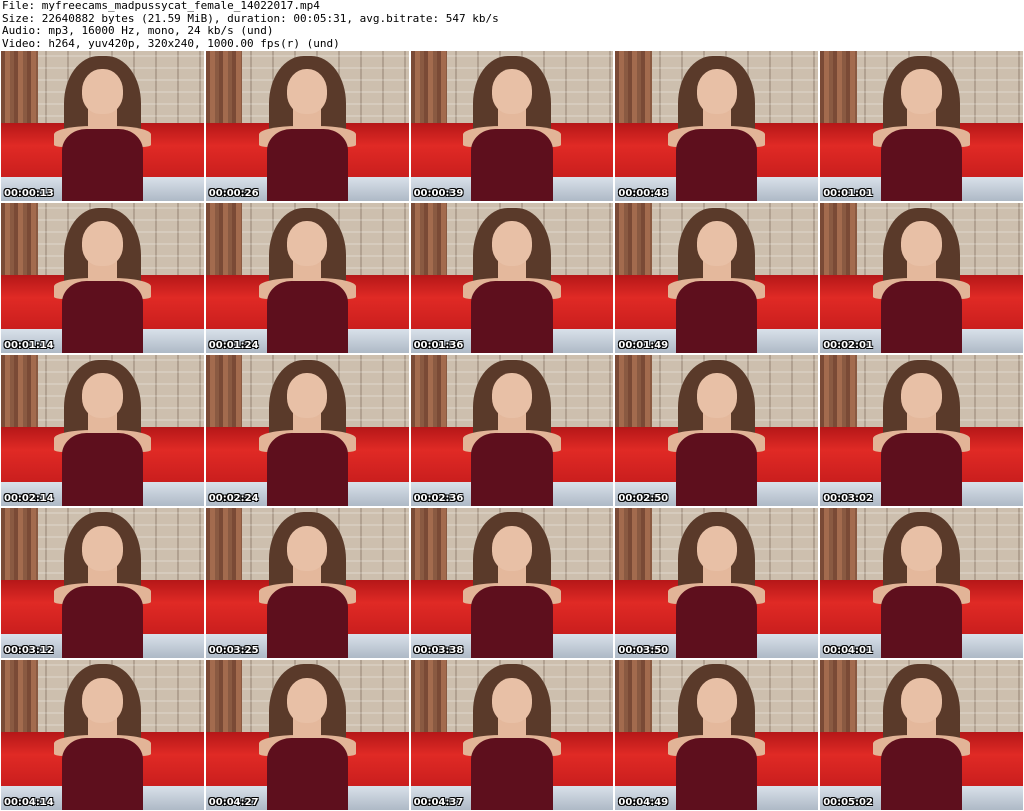 This screenshot has height=811, width=1024. Describe the element at coordinates (307, 582) in the screenshot. I see `video-thumbnail: 00:03:25` at that location.